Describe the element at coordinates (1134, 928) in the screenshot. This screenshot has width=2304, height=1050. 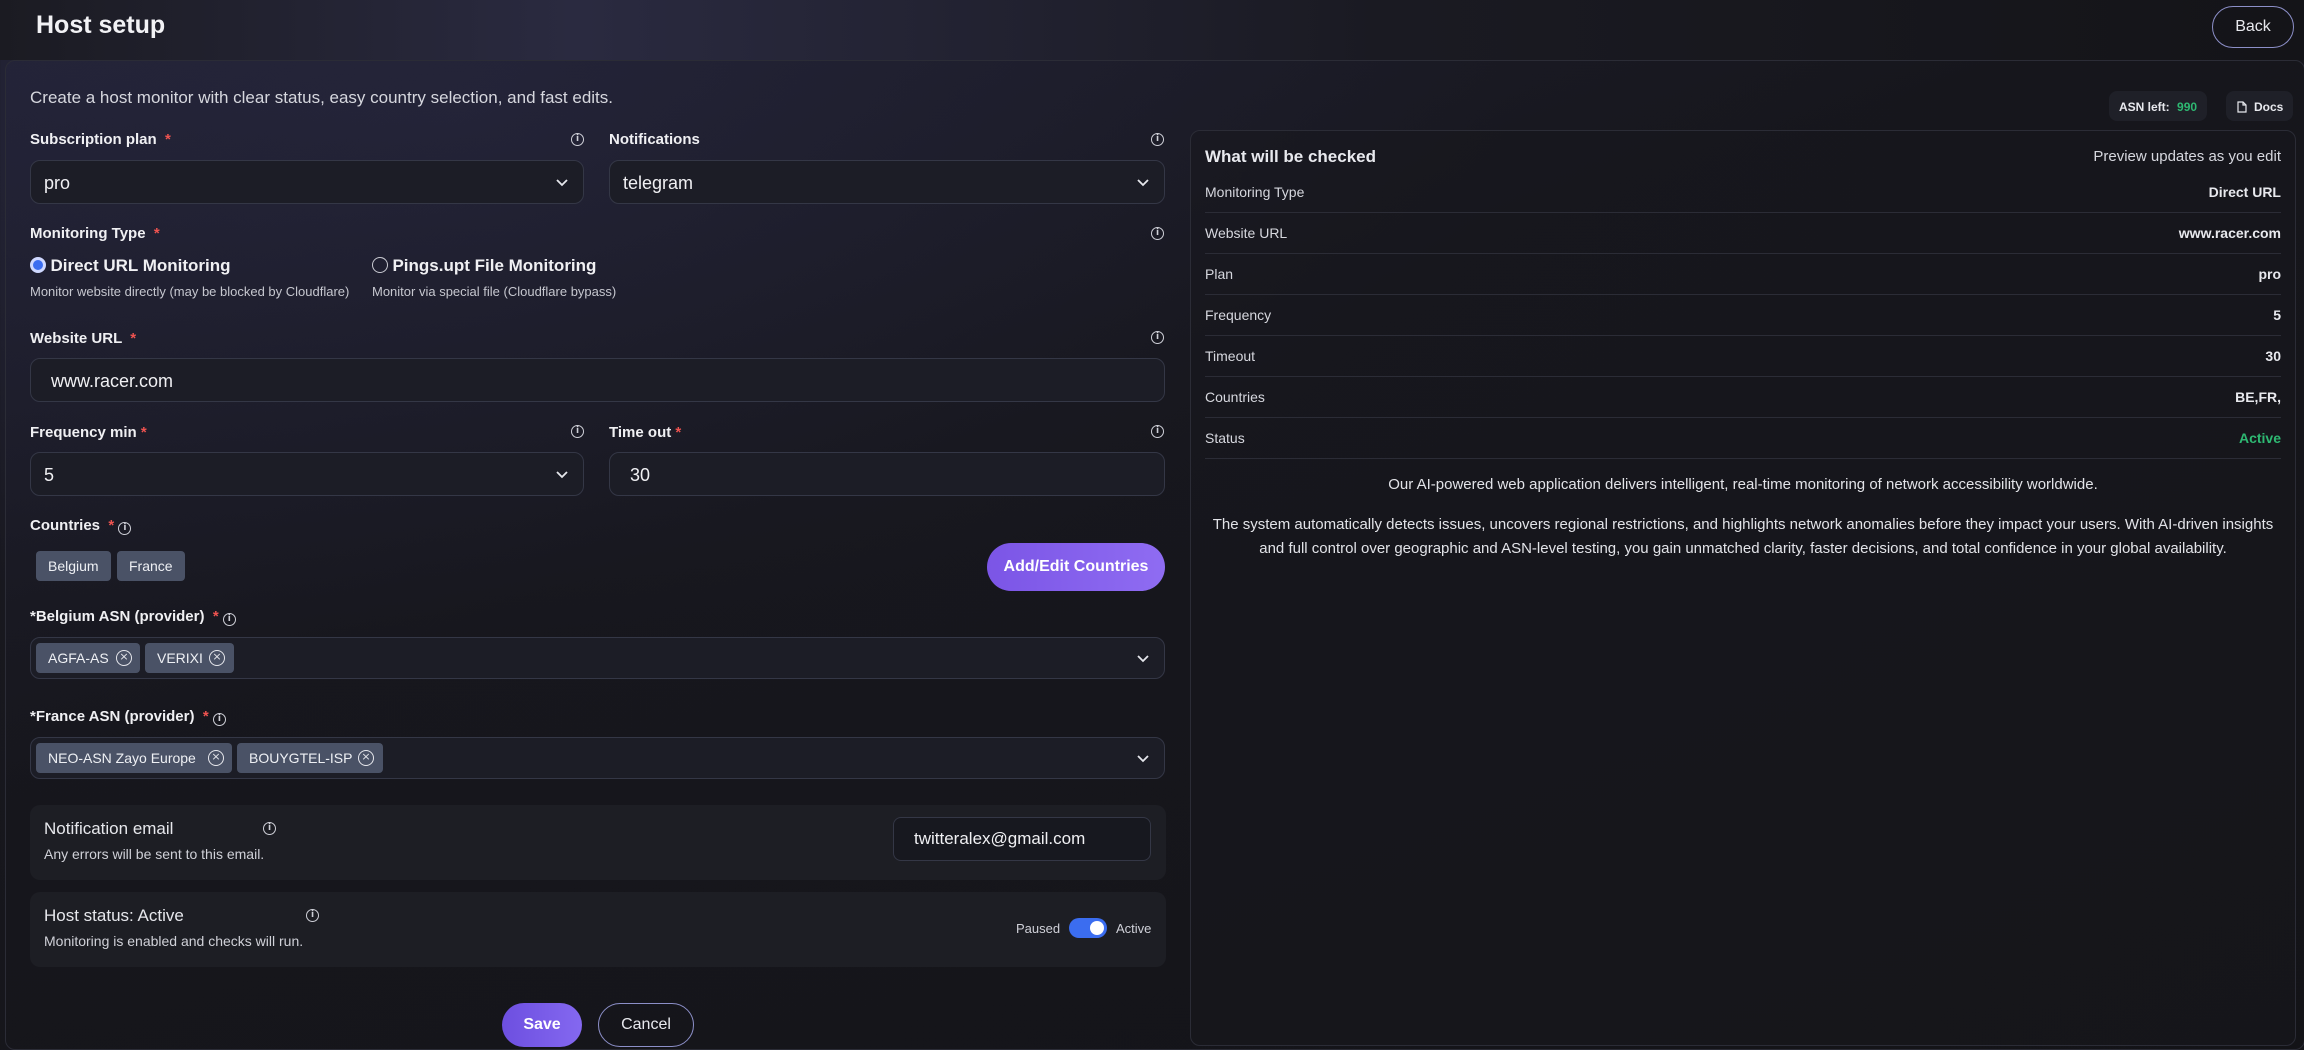
I see `toggle-active-label: Active` at that location.